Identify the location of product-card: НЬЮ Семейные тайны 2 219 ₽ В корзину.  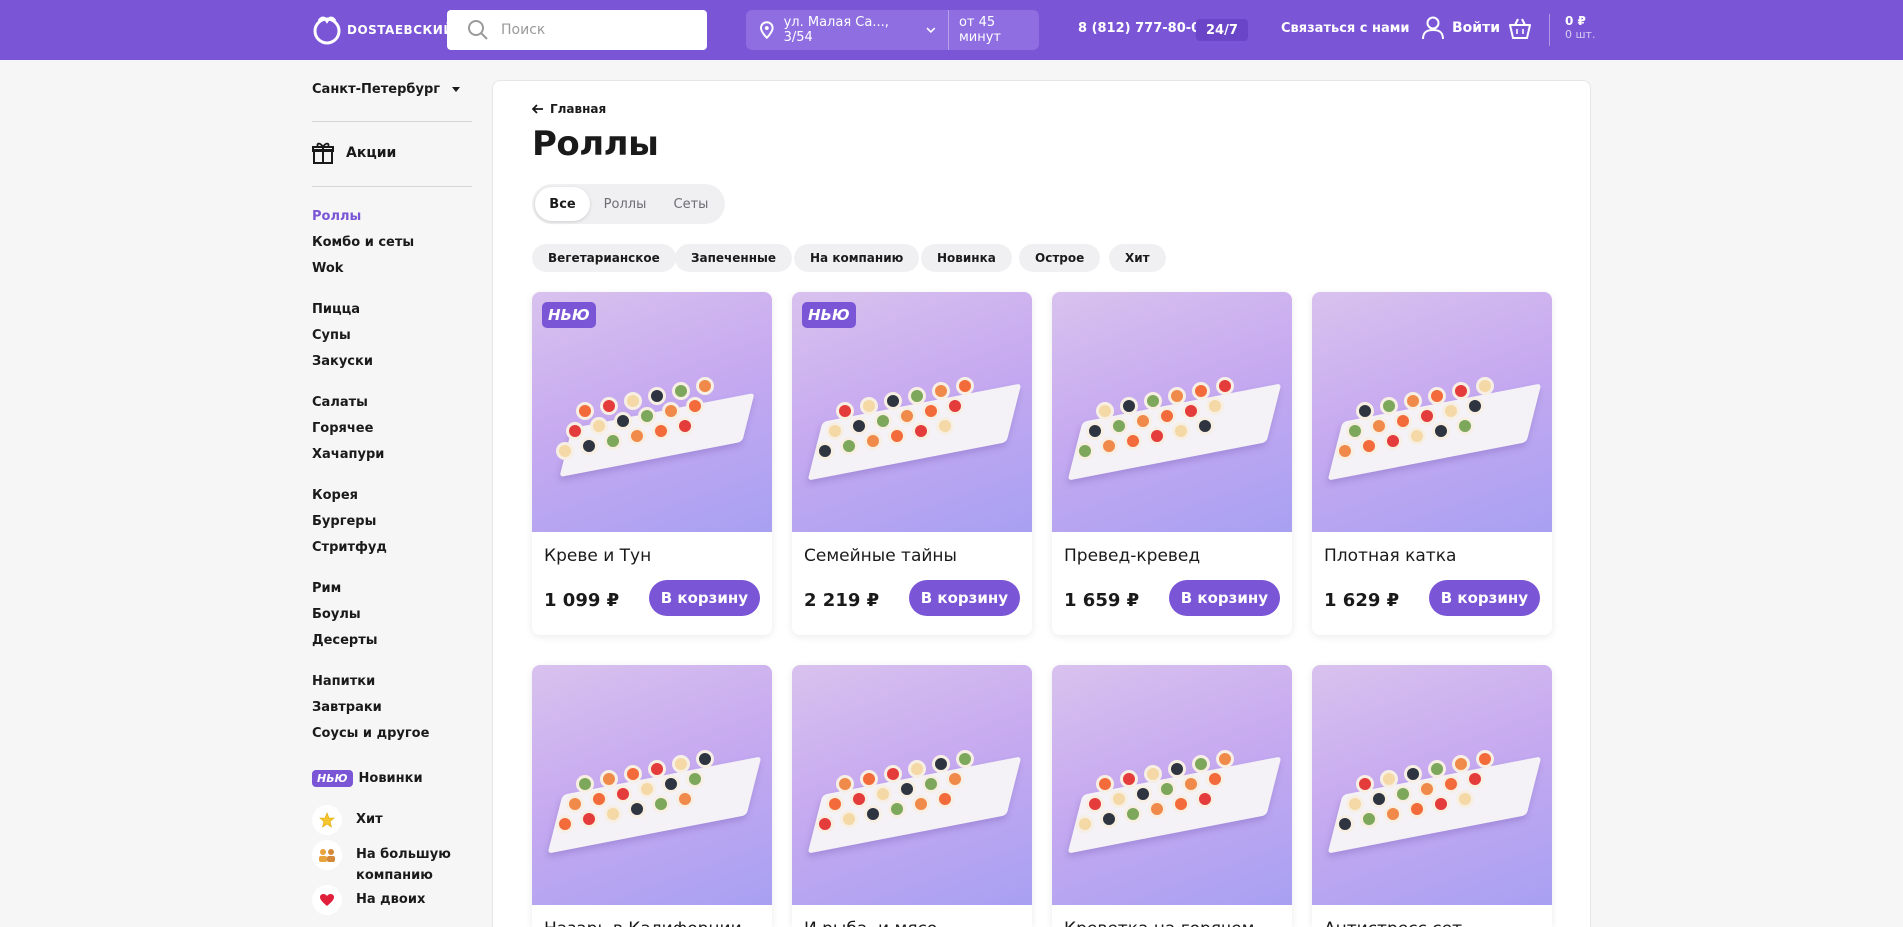
(912, 463).